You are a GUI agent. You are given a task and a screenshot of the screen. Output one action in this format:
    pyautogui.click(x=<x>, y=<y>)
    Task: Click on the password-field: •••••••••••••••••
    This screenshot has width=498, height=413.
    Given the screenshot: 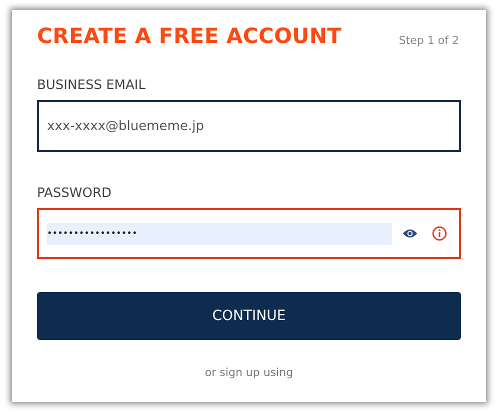 What is the action you would take?
    pyautogui.click(x=249, y=233)
    